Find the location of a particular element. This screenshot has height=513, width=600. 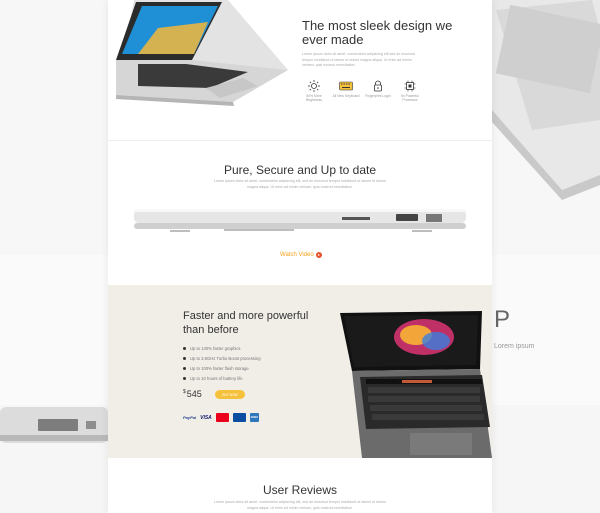

laptop-open-image is located at coordinates (202, 53).